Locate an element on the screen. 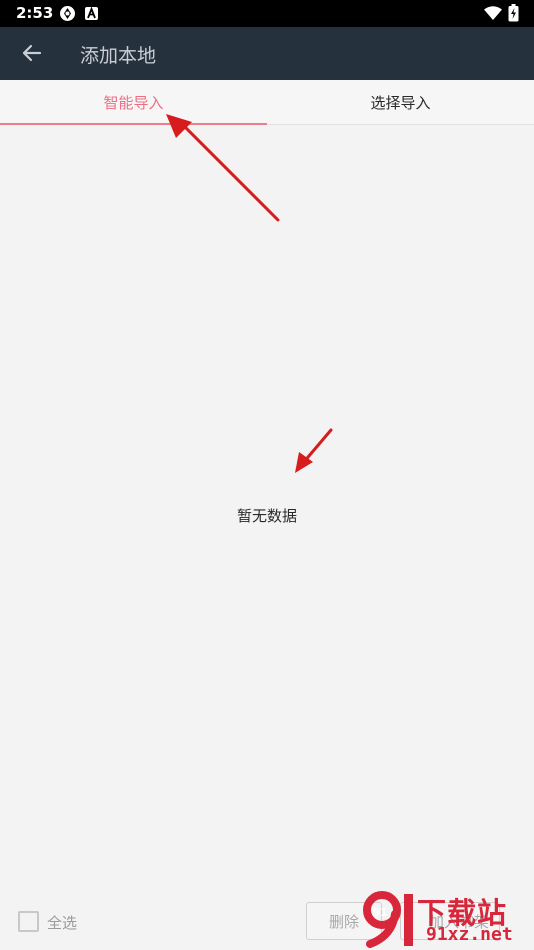 The height and width of the screenshot is (950, 534). tab-smart-import-label: 智能导入 is located at coordinates (133, 103).